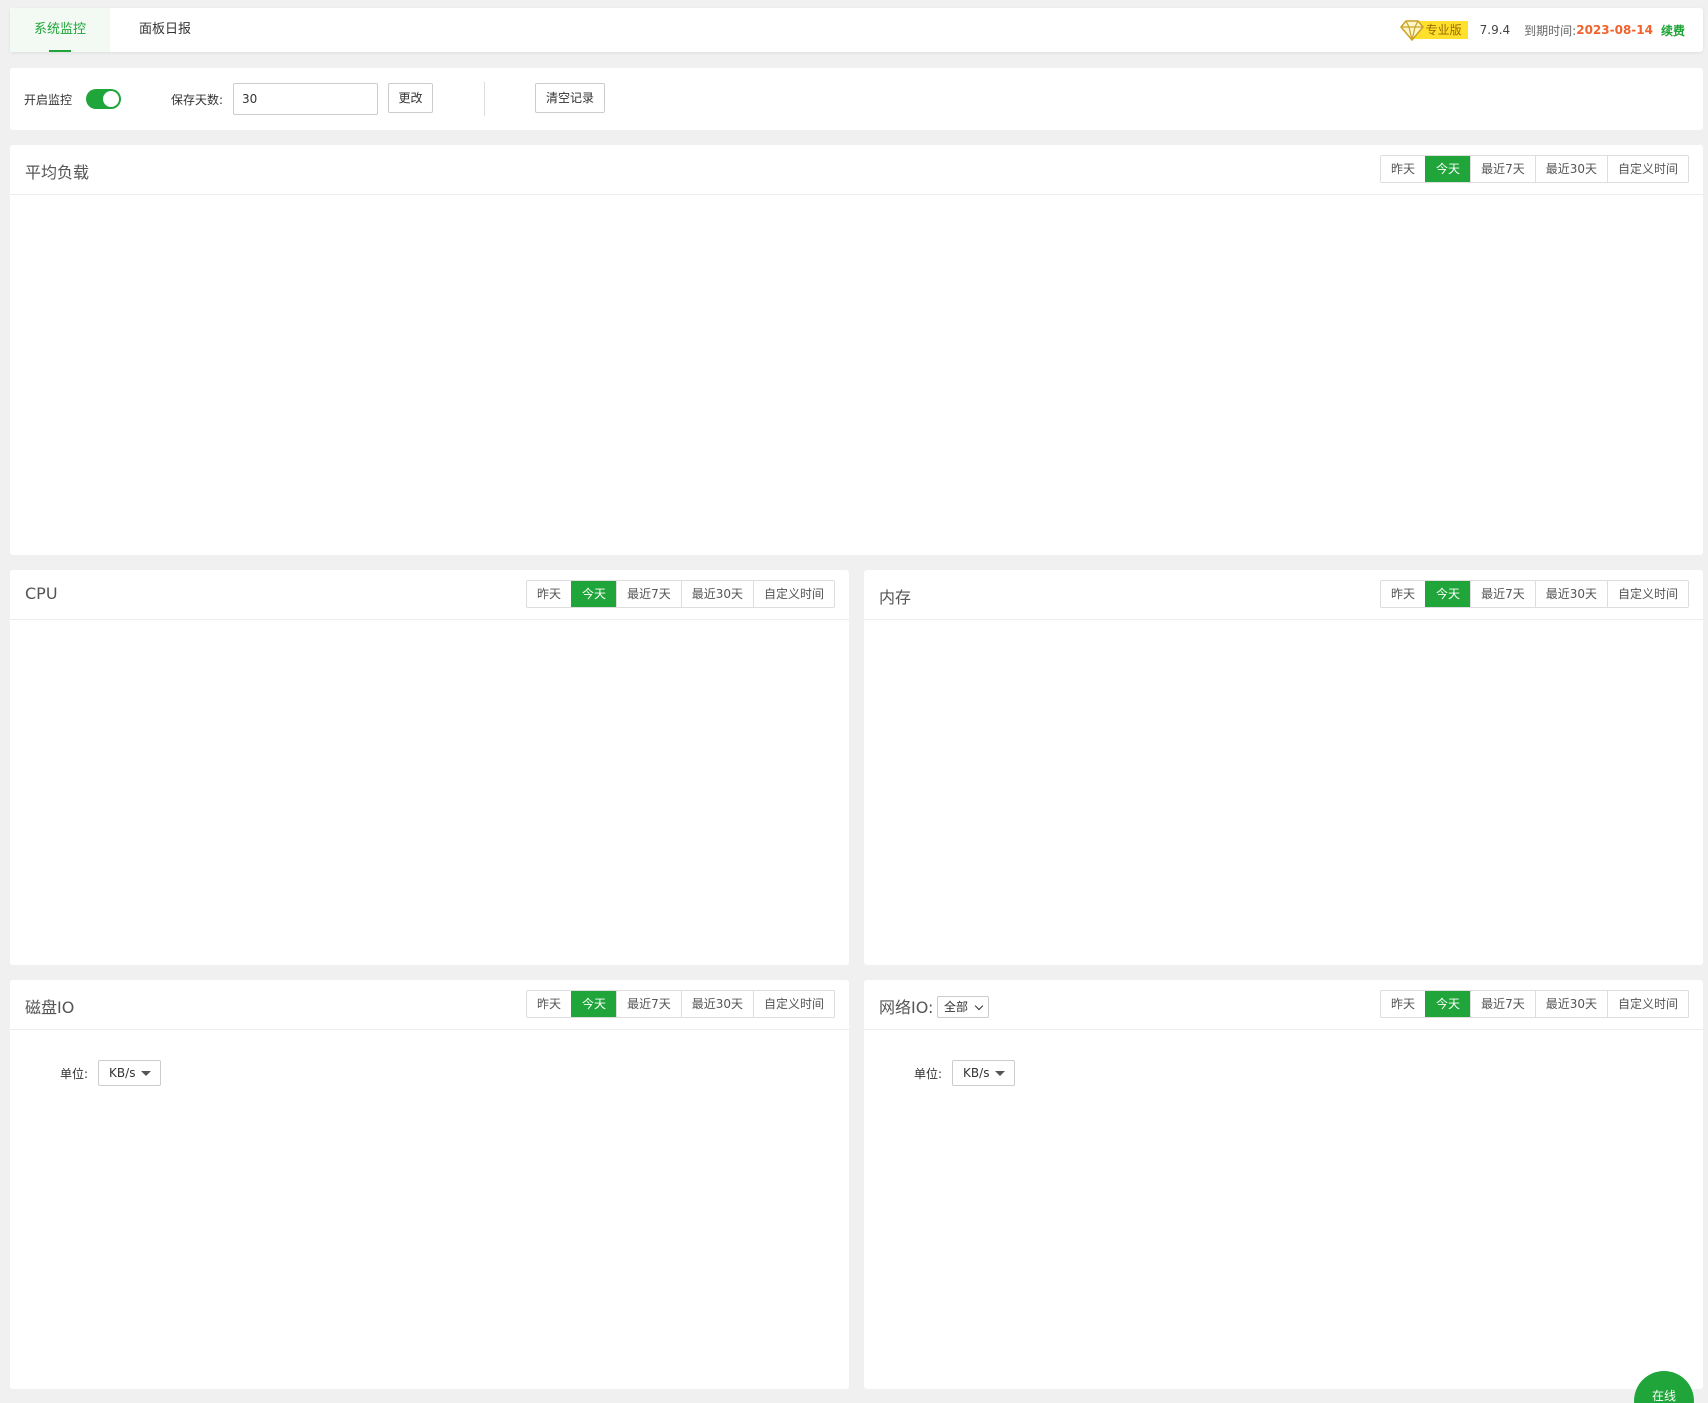 The width and height of the screenshot is (1708, 1403). What do you see at coordinates (429, 595) in the screenshot?
I see `panel-header: CPU 昨天 今天 最近7天 最近30天 自定义时间` at bounding box center [429, 595].